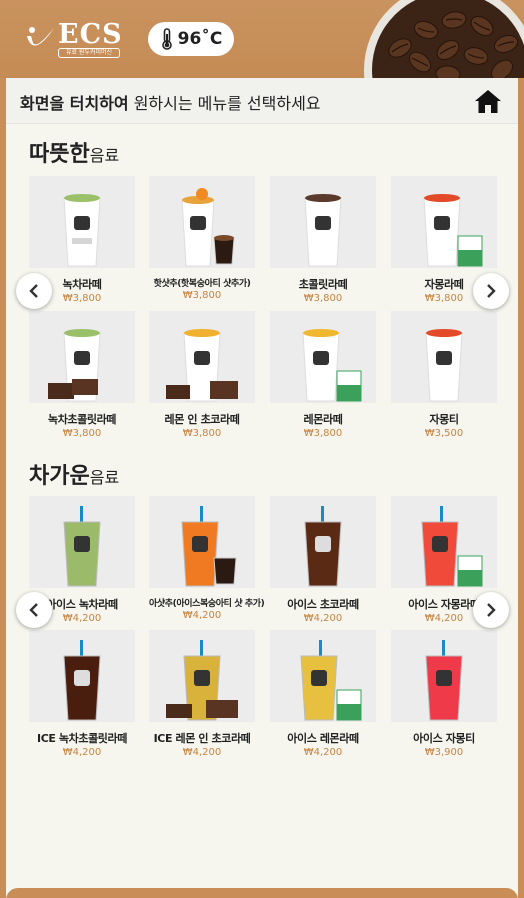  I want to click on cold-section-title: 차가운음료, so click(74, 474).